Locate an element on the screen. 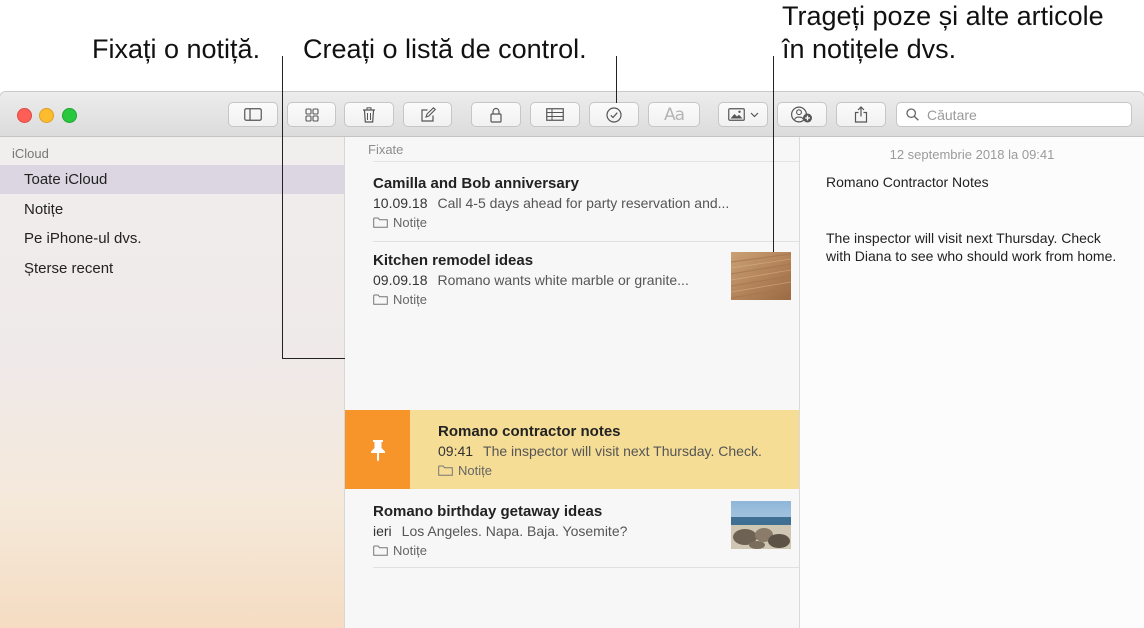 This screenshot has width=1144, height=628. new-note-button is located at coordinates (427, 114).